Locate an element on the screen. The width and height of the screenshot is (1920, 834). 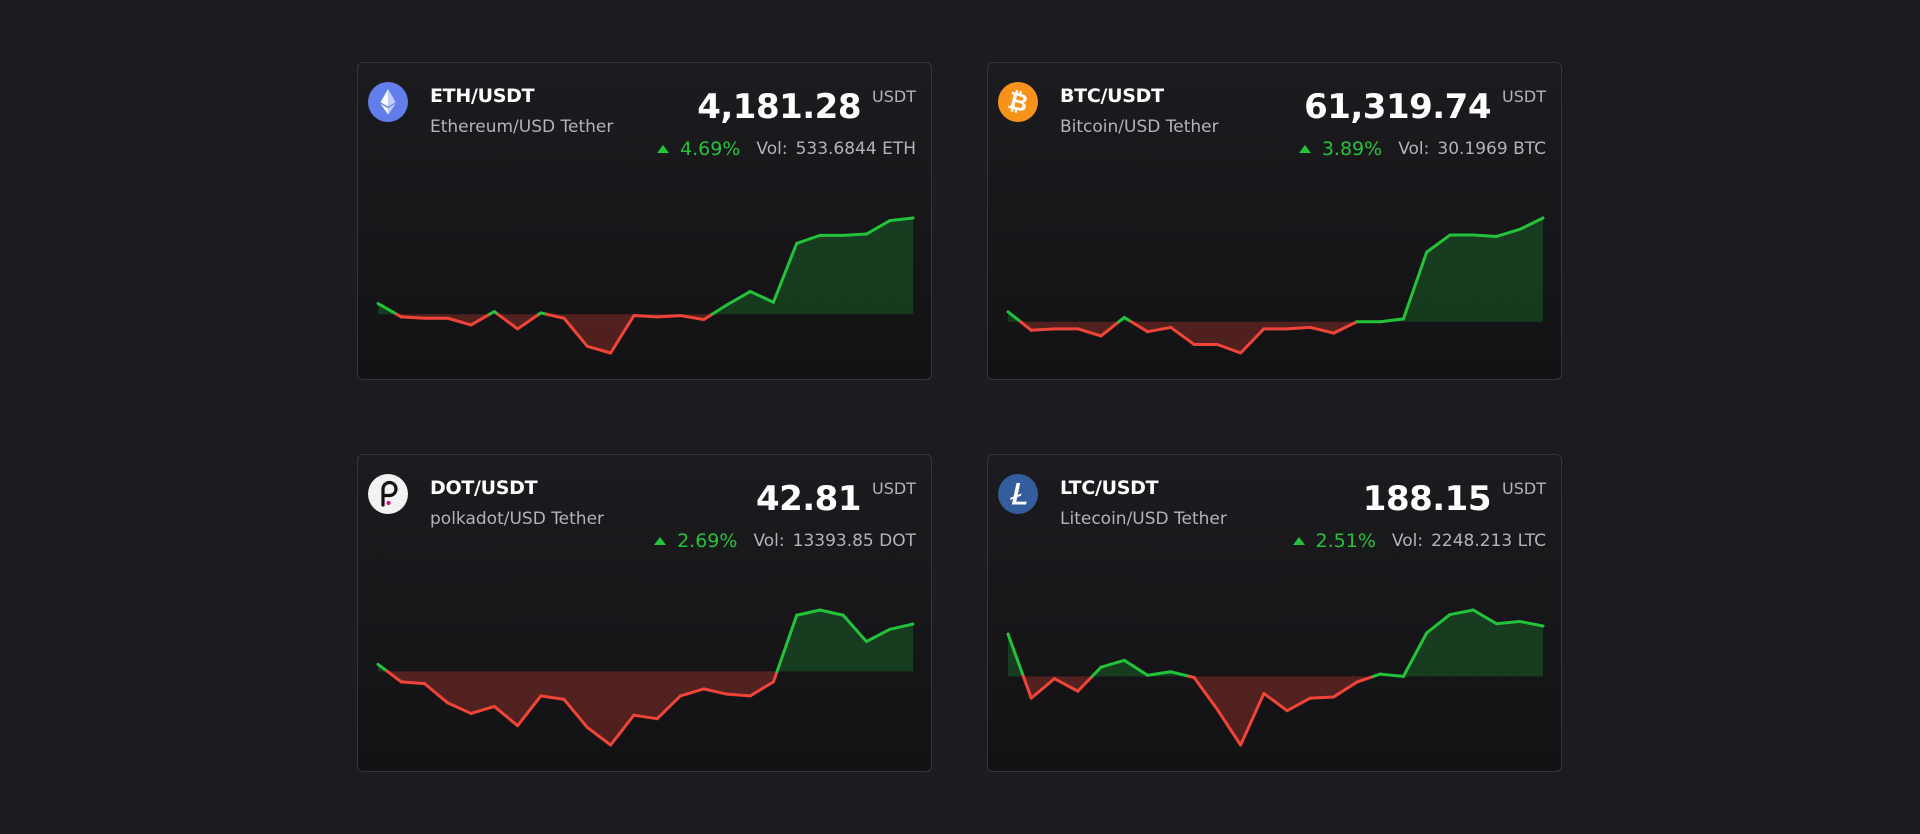
pair-name: Ethereum/USD Tether is located at coordinates (522, 127).